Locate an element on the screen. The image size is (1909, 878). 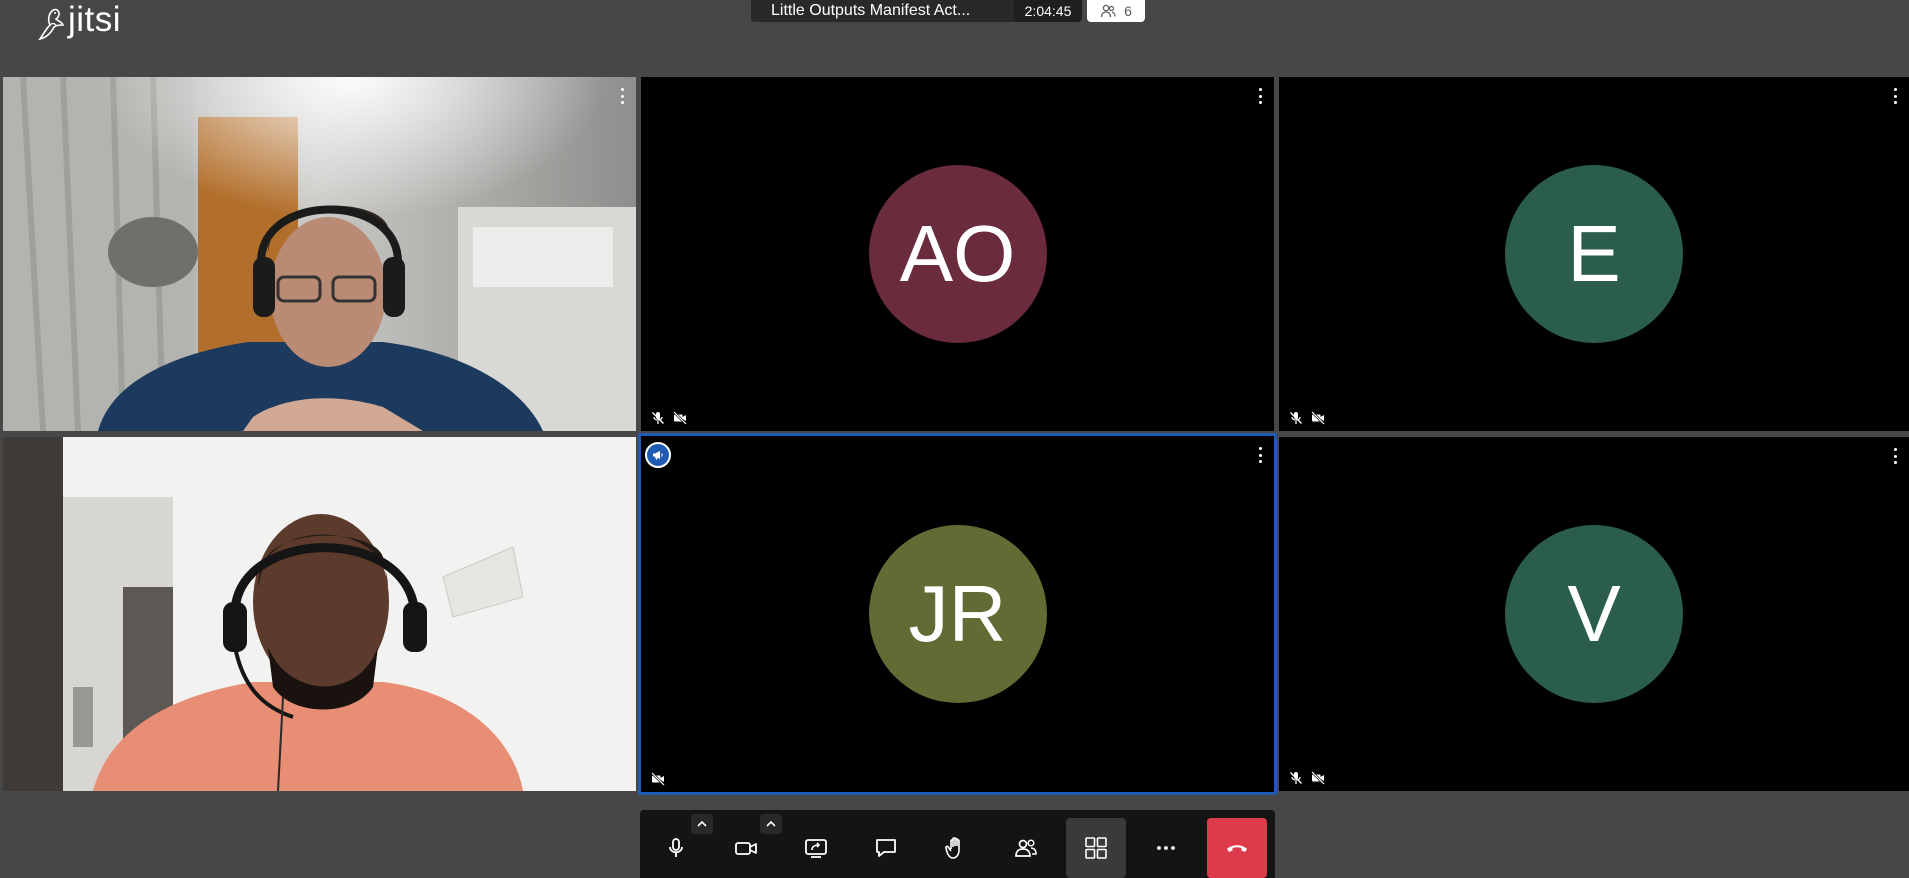
conference-toolbar is located at coordinates (957, 844).